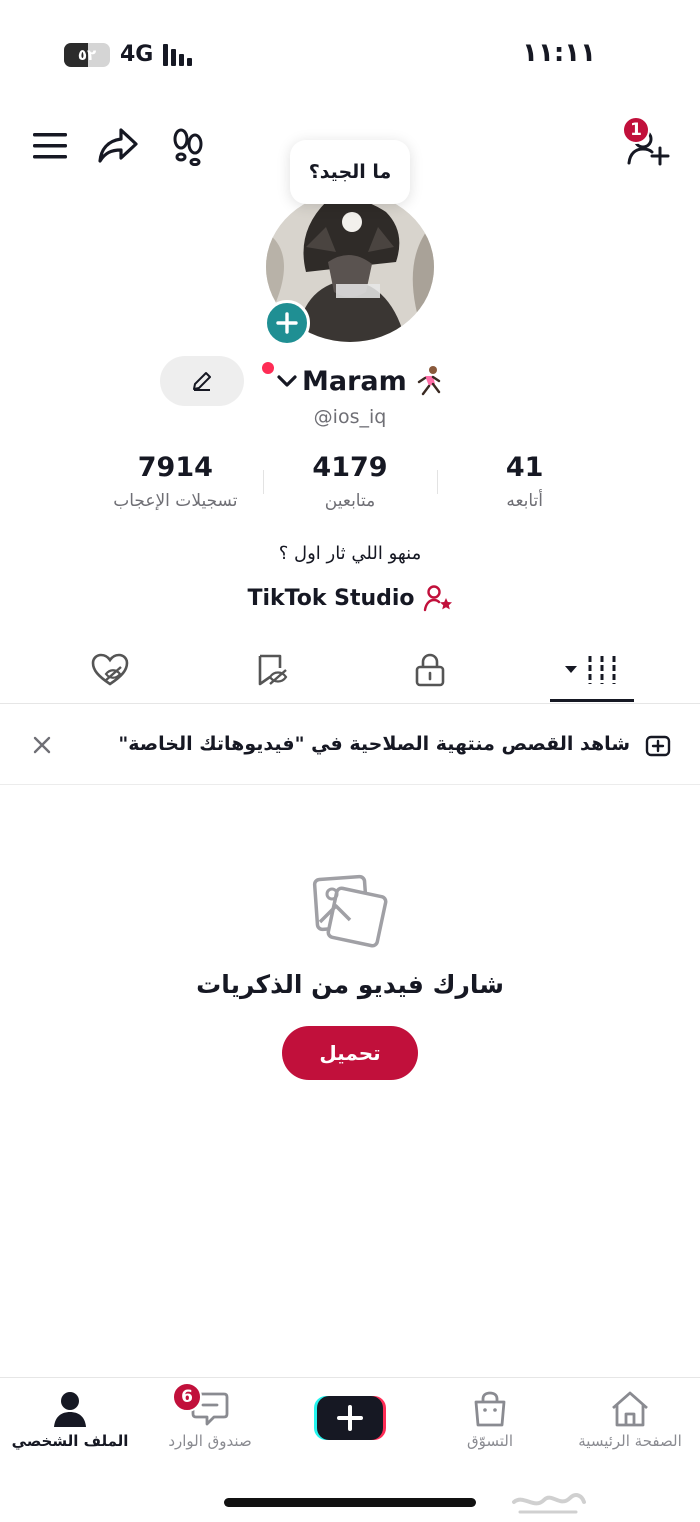  I want to click on status-indicators: ٥٢ 4G, so click(128, 54).